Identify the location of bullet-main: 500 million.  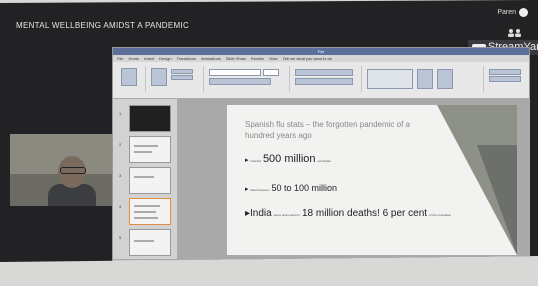
(289, 159).